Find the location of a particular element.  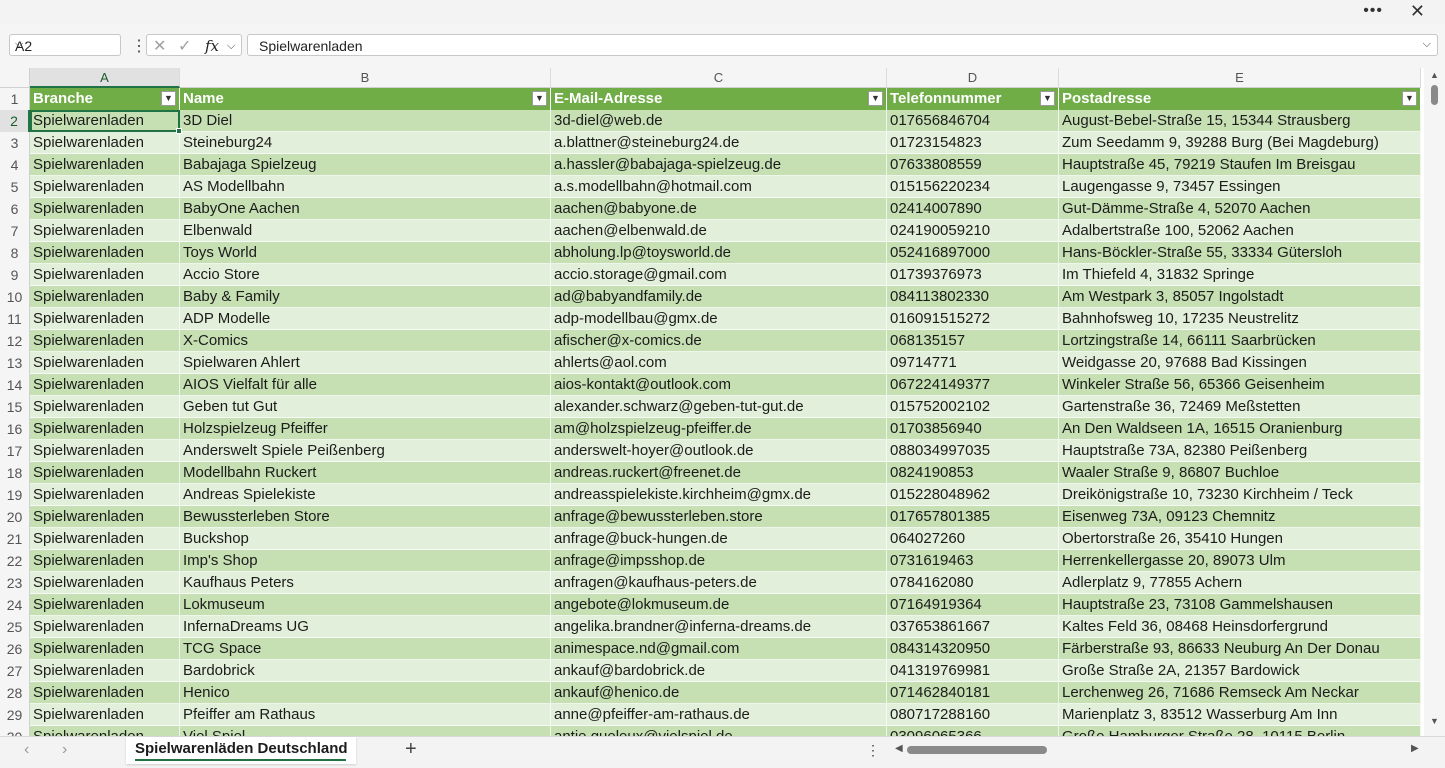

cell: 080717288160 is located at coordinates (973, 715).